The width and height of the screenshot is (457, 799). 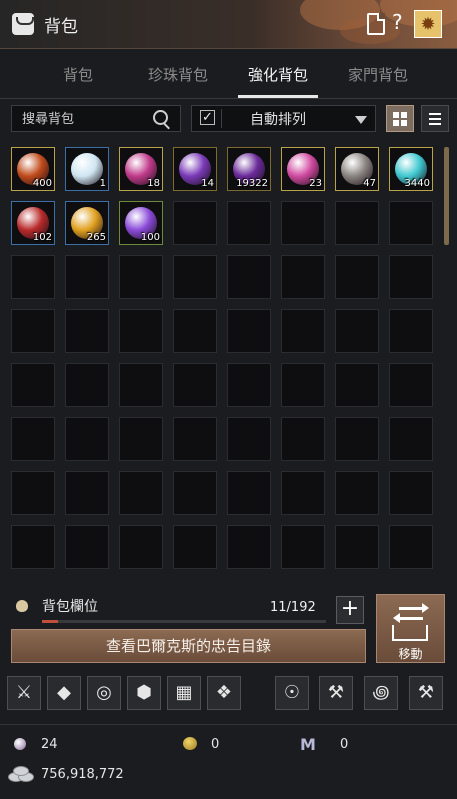 I want to click on item-slot: 47, so click(x=357, y=169).